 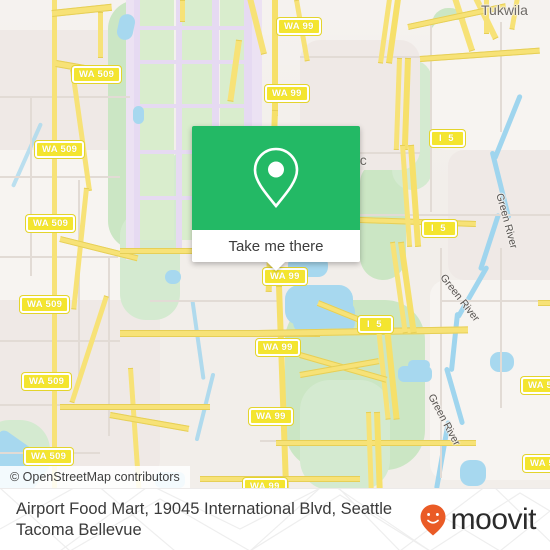 I want to click on place-label-tukwila: Tukwila, so click(x=504, y=10).